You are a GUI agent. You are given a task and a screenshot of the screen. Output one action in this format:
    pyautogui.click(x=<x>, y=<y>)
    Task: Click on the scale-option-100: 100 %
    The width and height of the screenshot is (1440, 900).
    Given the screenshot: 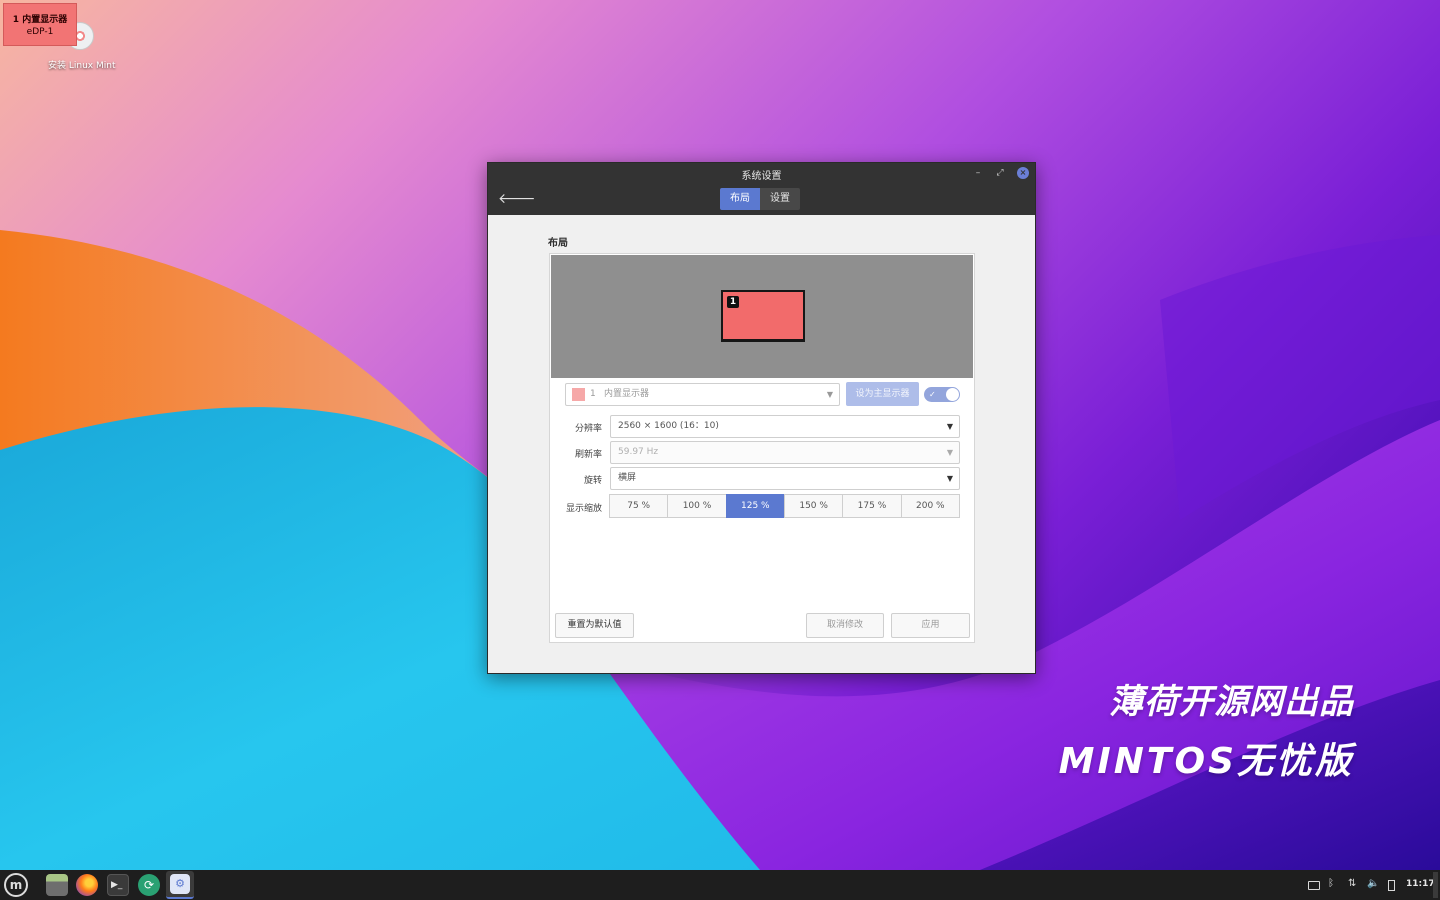 What is the action you would take?
    pyautogui.click(x=697, y=506)
    